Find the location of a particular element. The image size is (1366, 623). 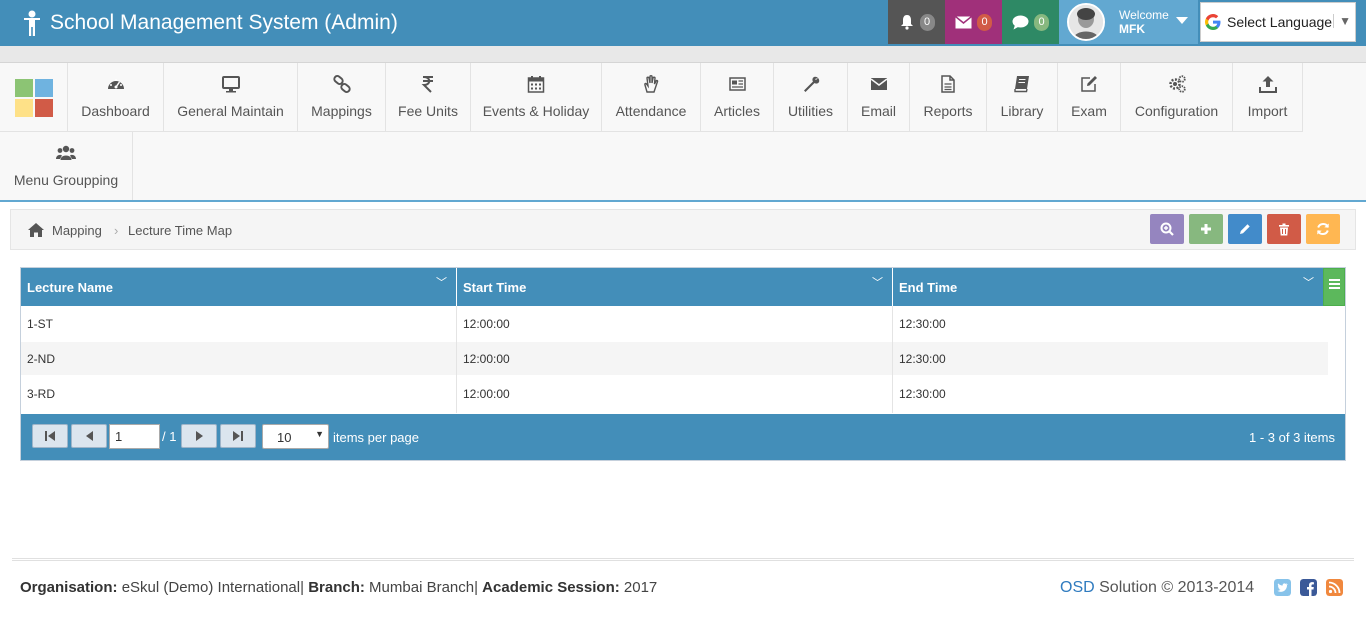

page-size-select: 10 ▼ is located at coordinates (295, 436).